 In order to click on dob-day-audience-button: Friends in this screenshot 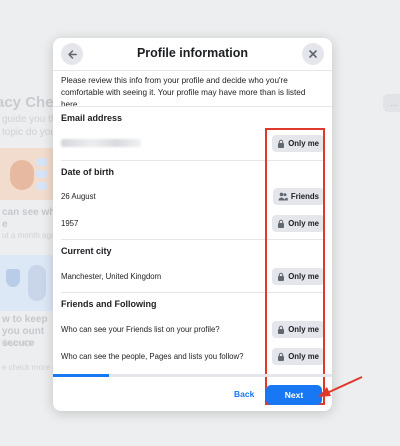, I will do `click(298, 196)`.